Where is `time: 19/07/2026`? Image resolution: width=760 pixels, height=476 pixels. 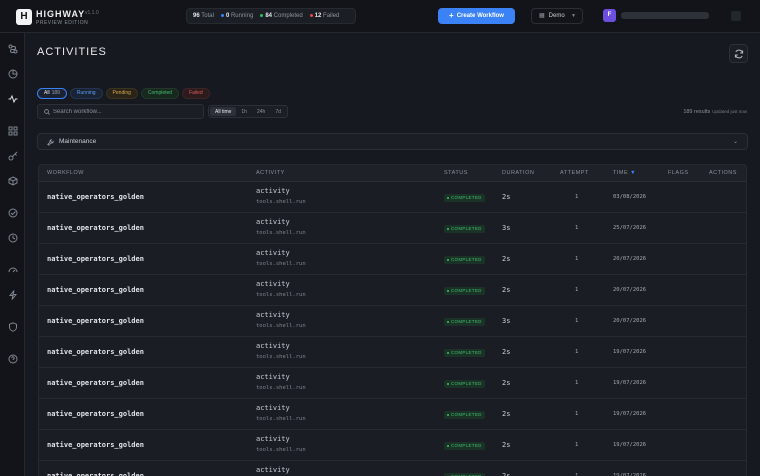
time: 19/07/2026 is located at coordinates (630, 383).